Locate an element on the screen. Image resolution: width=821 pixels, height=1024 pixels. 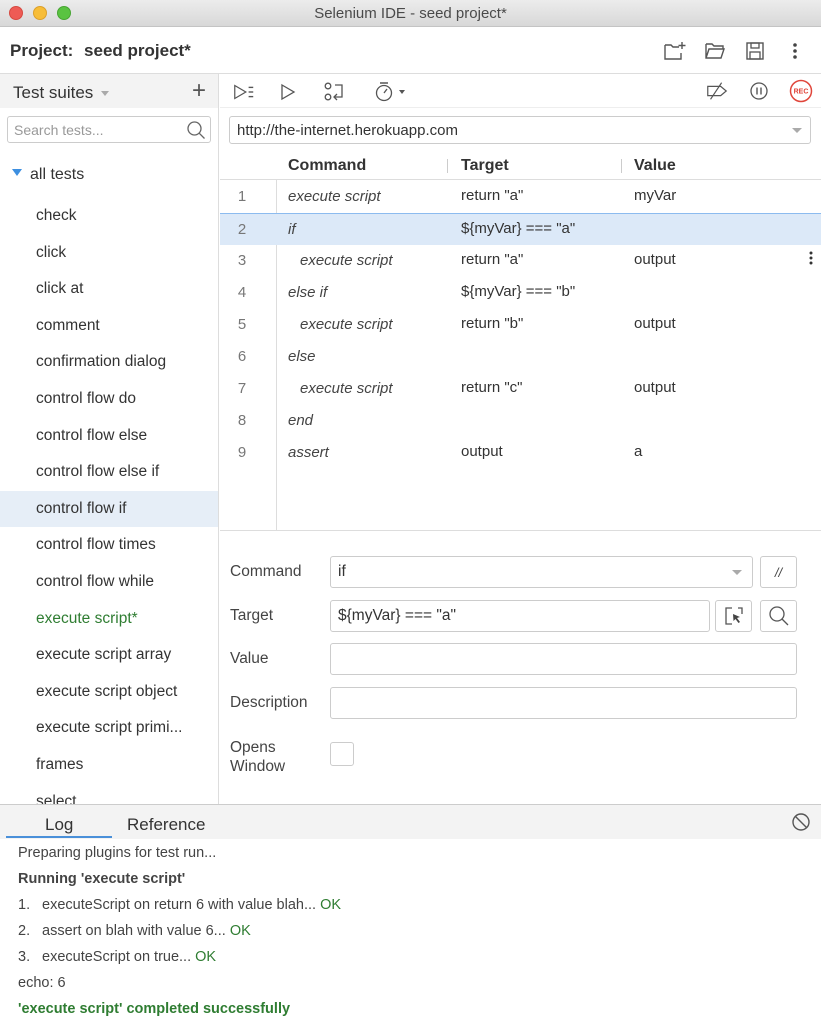
test-item-selected: control flow if is located at coordinates (109, 509).